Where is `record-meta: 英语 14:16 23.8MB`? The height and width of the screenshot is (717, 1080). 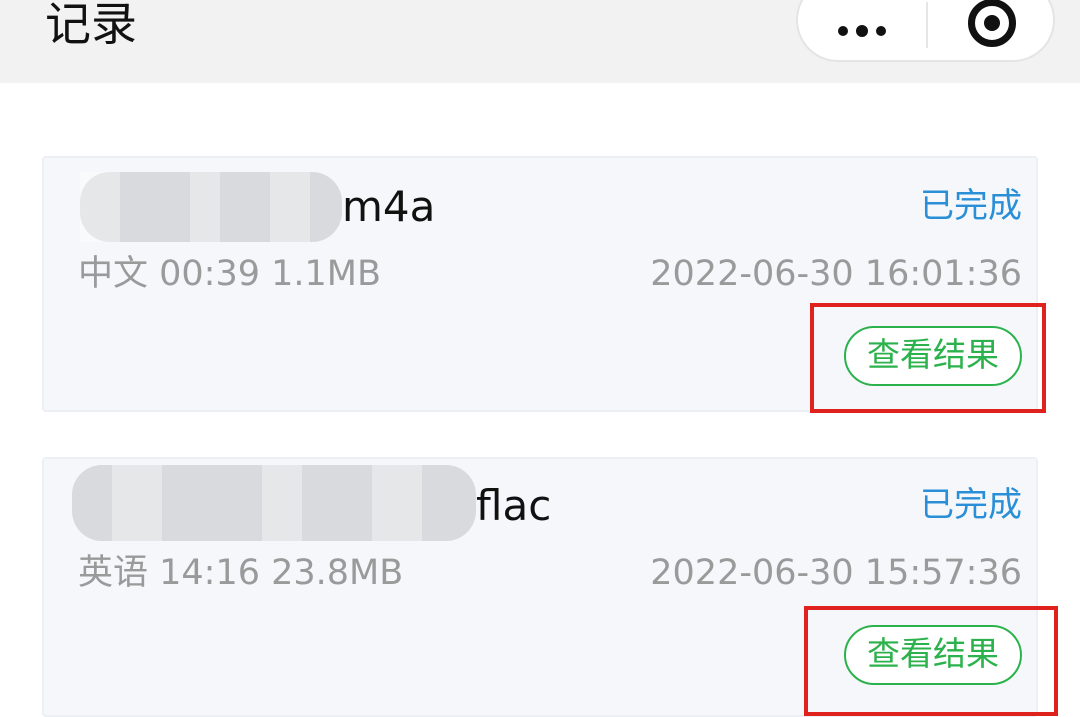 record-meta: 英语 14:16 23.8MB is located at coordinates (241, 573).